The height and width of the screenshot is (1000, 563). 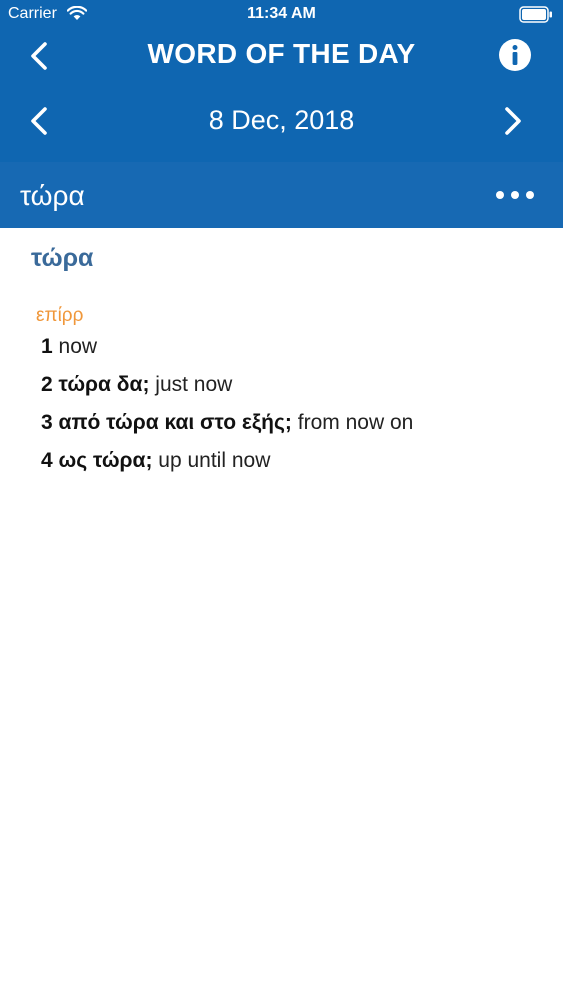 I want to click on sense-gloss: now, so click(x=78, y=346).